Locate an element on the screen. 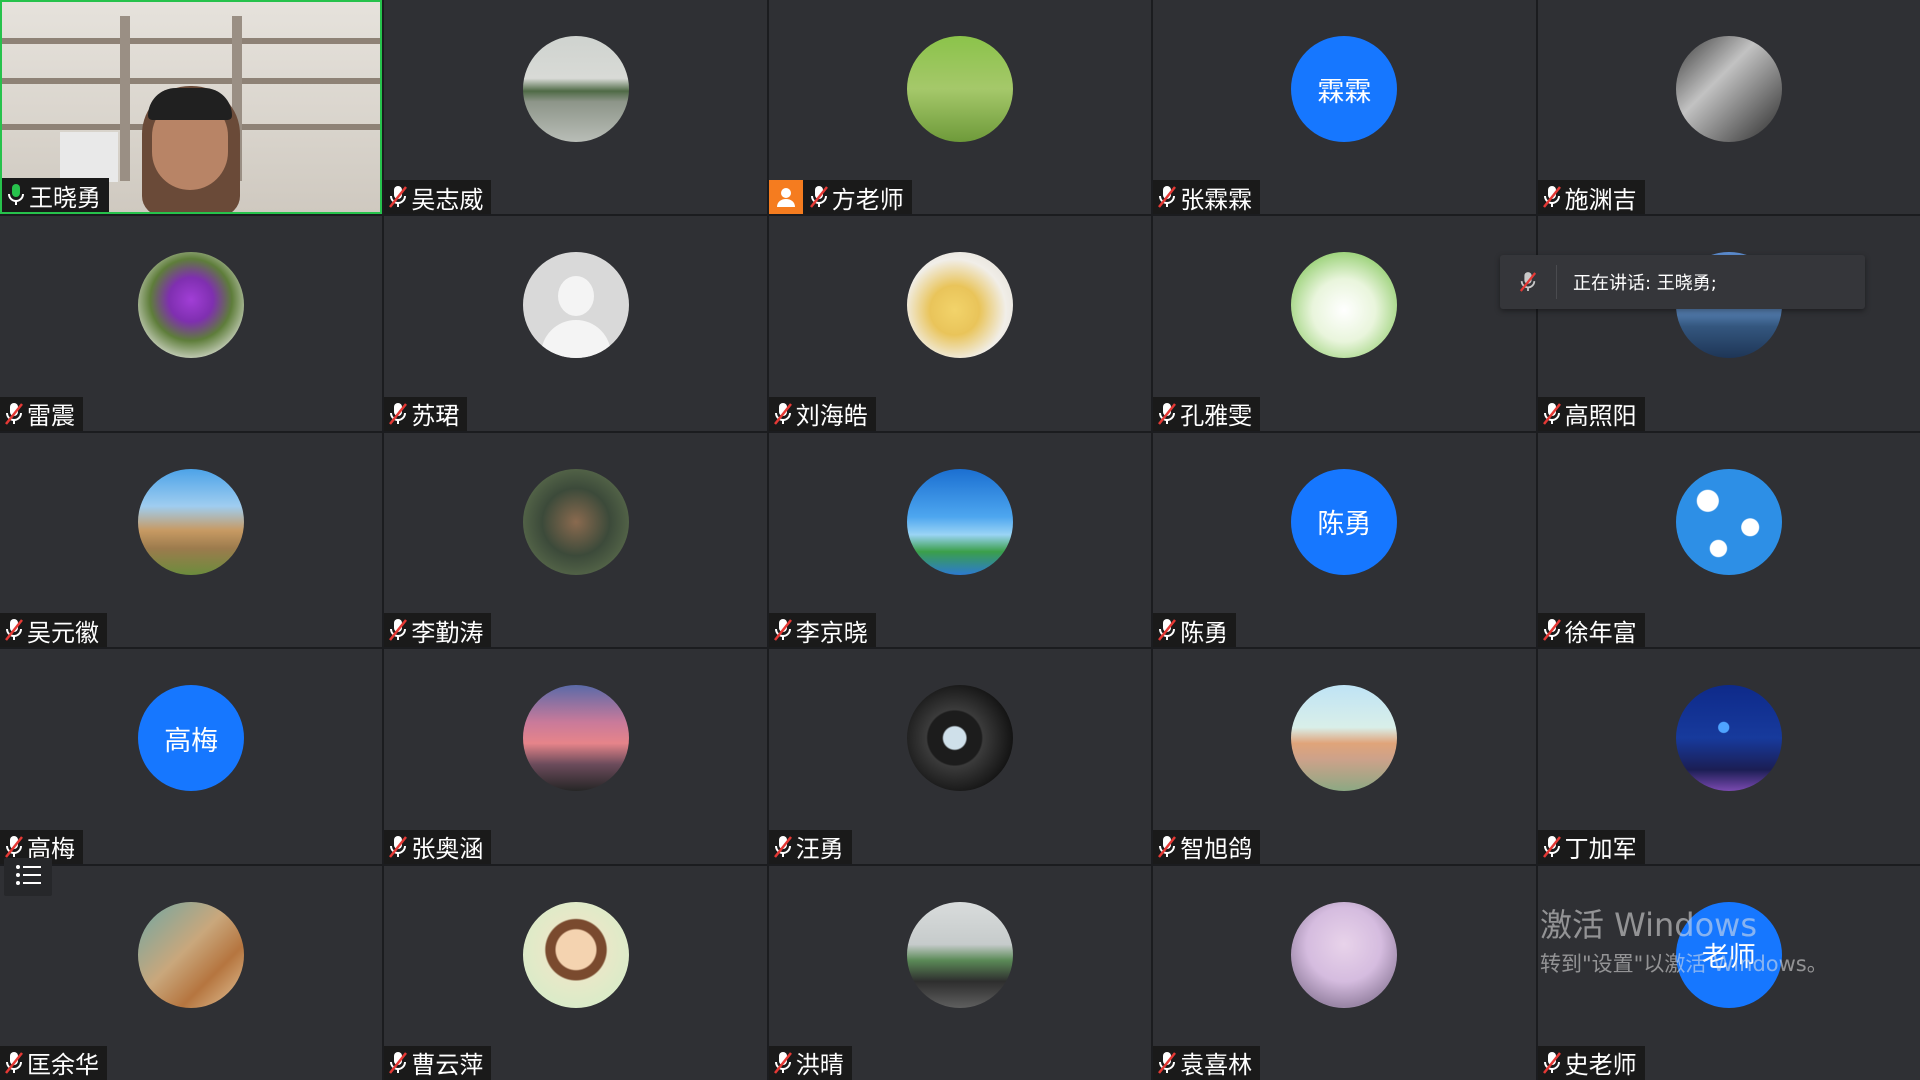 The height and width of the screenshot is (1080, 1920). participant-name: 高照阳 is located at coordinates (1600, 416).